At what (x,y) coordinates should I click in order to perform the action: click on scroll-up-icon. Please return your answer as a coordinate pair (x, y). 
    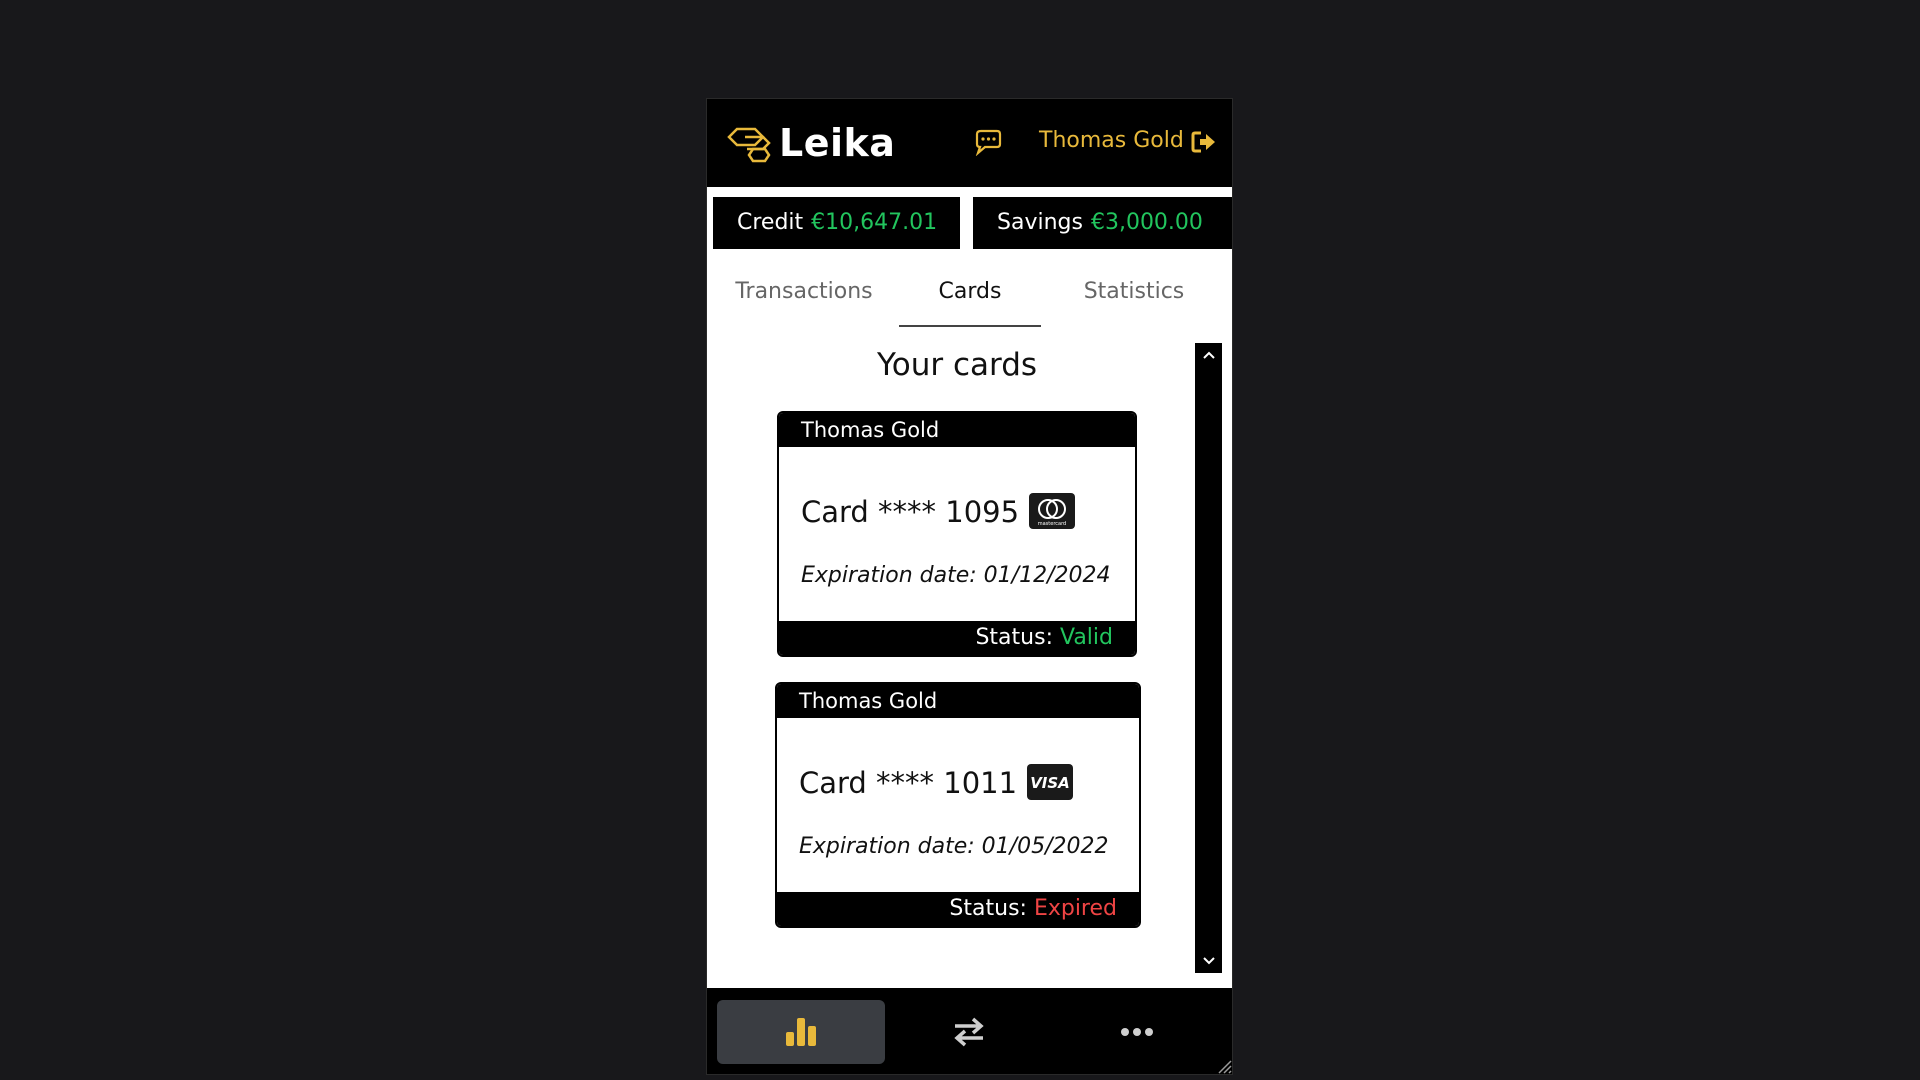
    Looking at the image, I should click on (1208, 355).